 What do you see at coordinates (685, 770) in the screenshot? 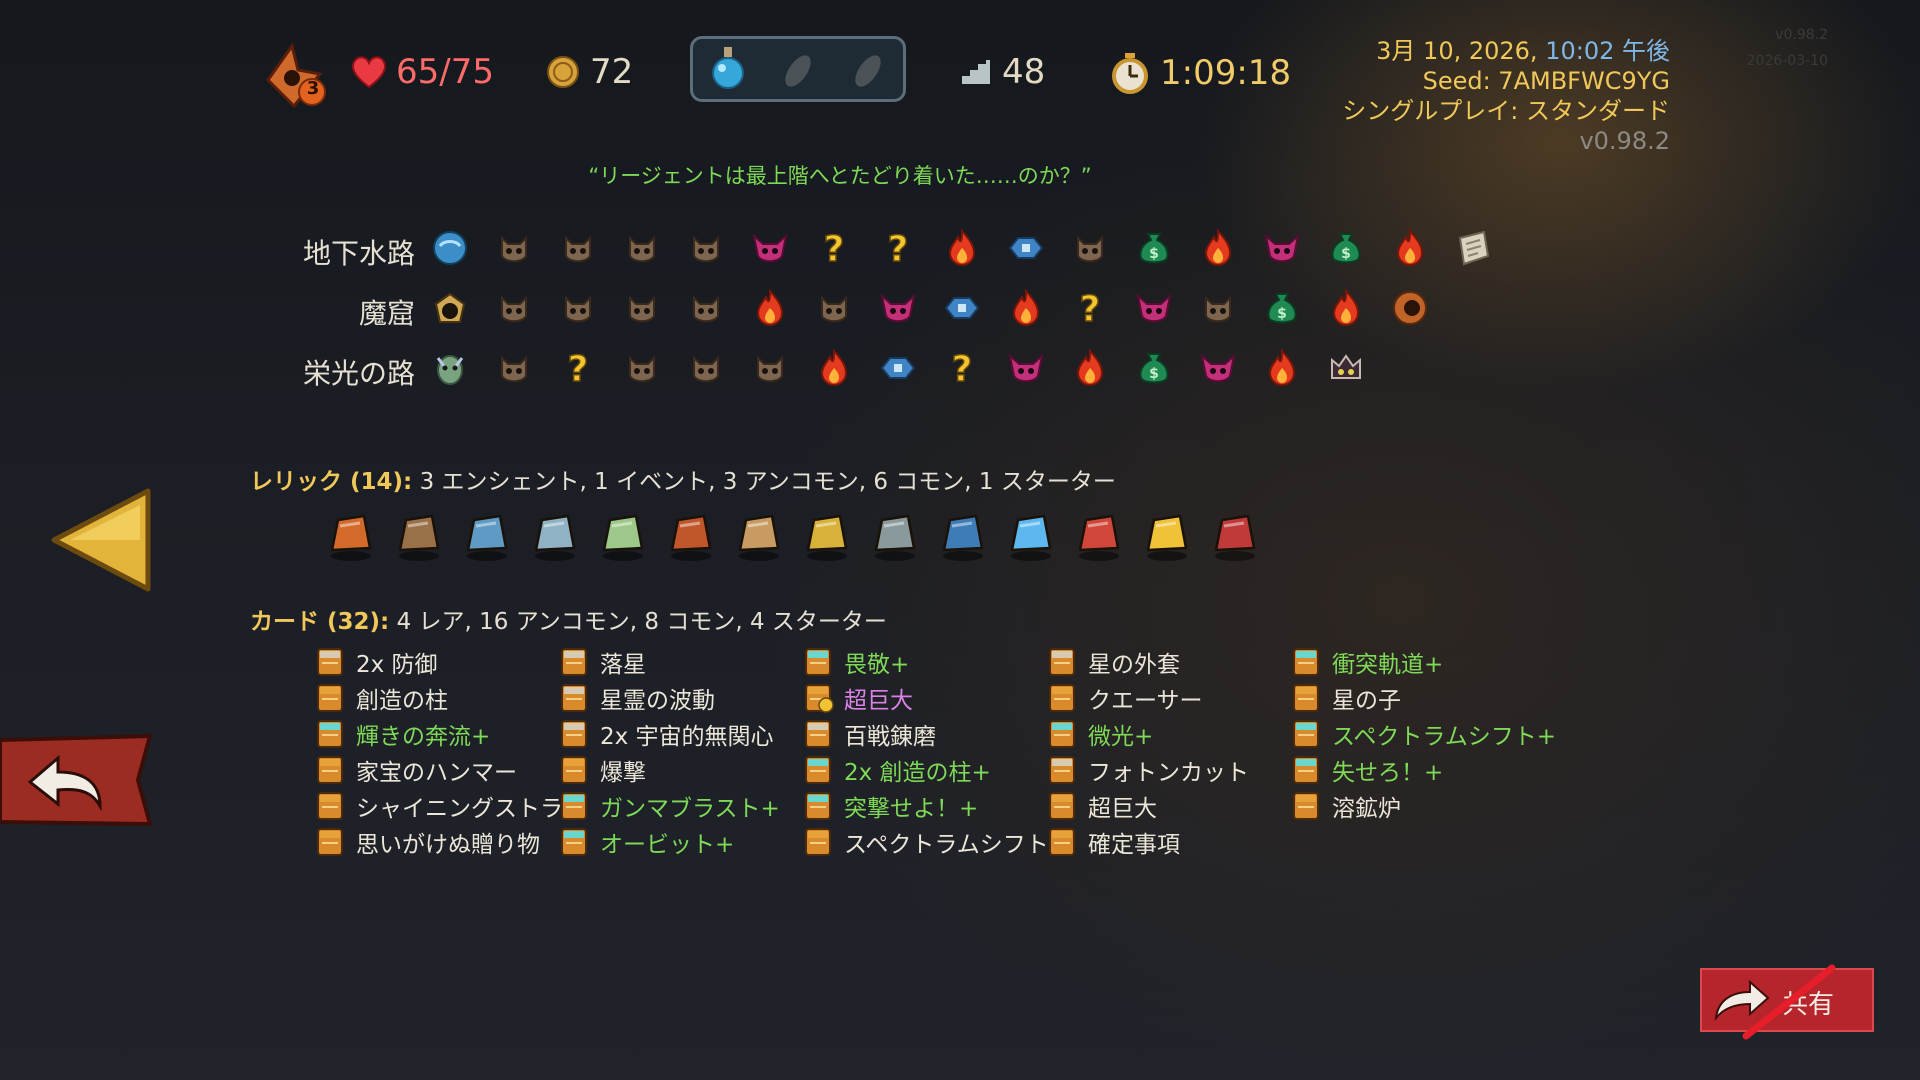
I see `card-list-item: 爆撃` at bounding box center [685, 770].